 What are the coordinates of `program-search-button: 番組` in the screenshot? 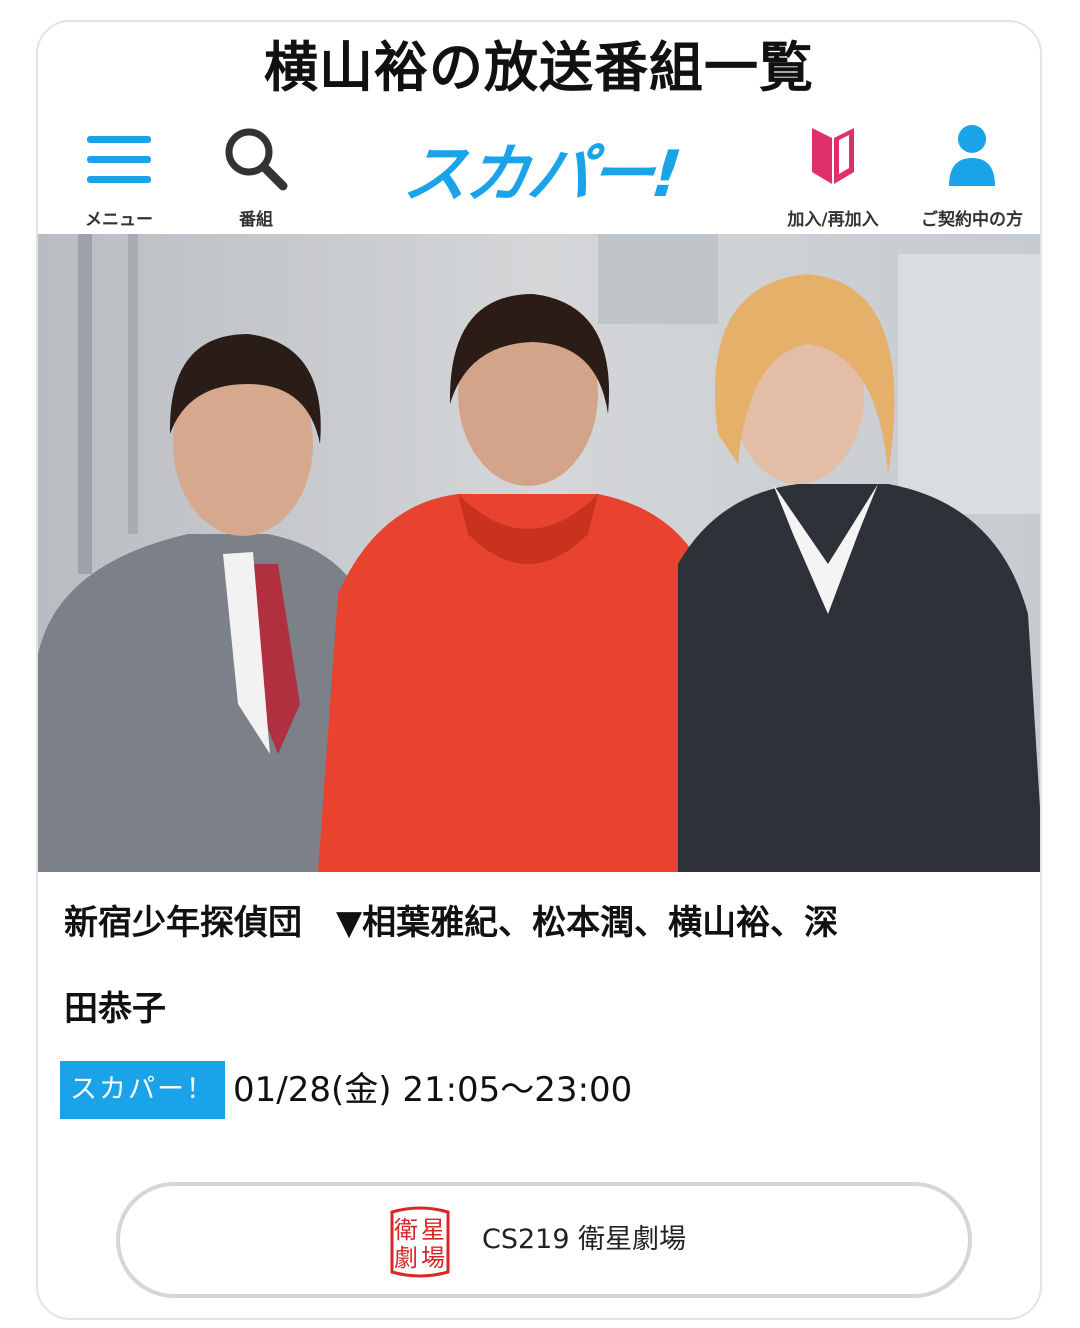 It's located at (256, 177).